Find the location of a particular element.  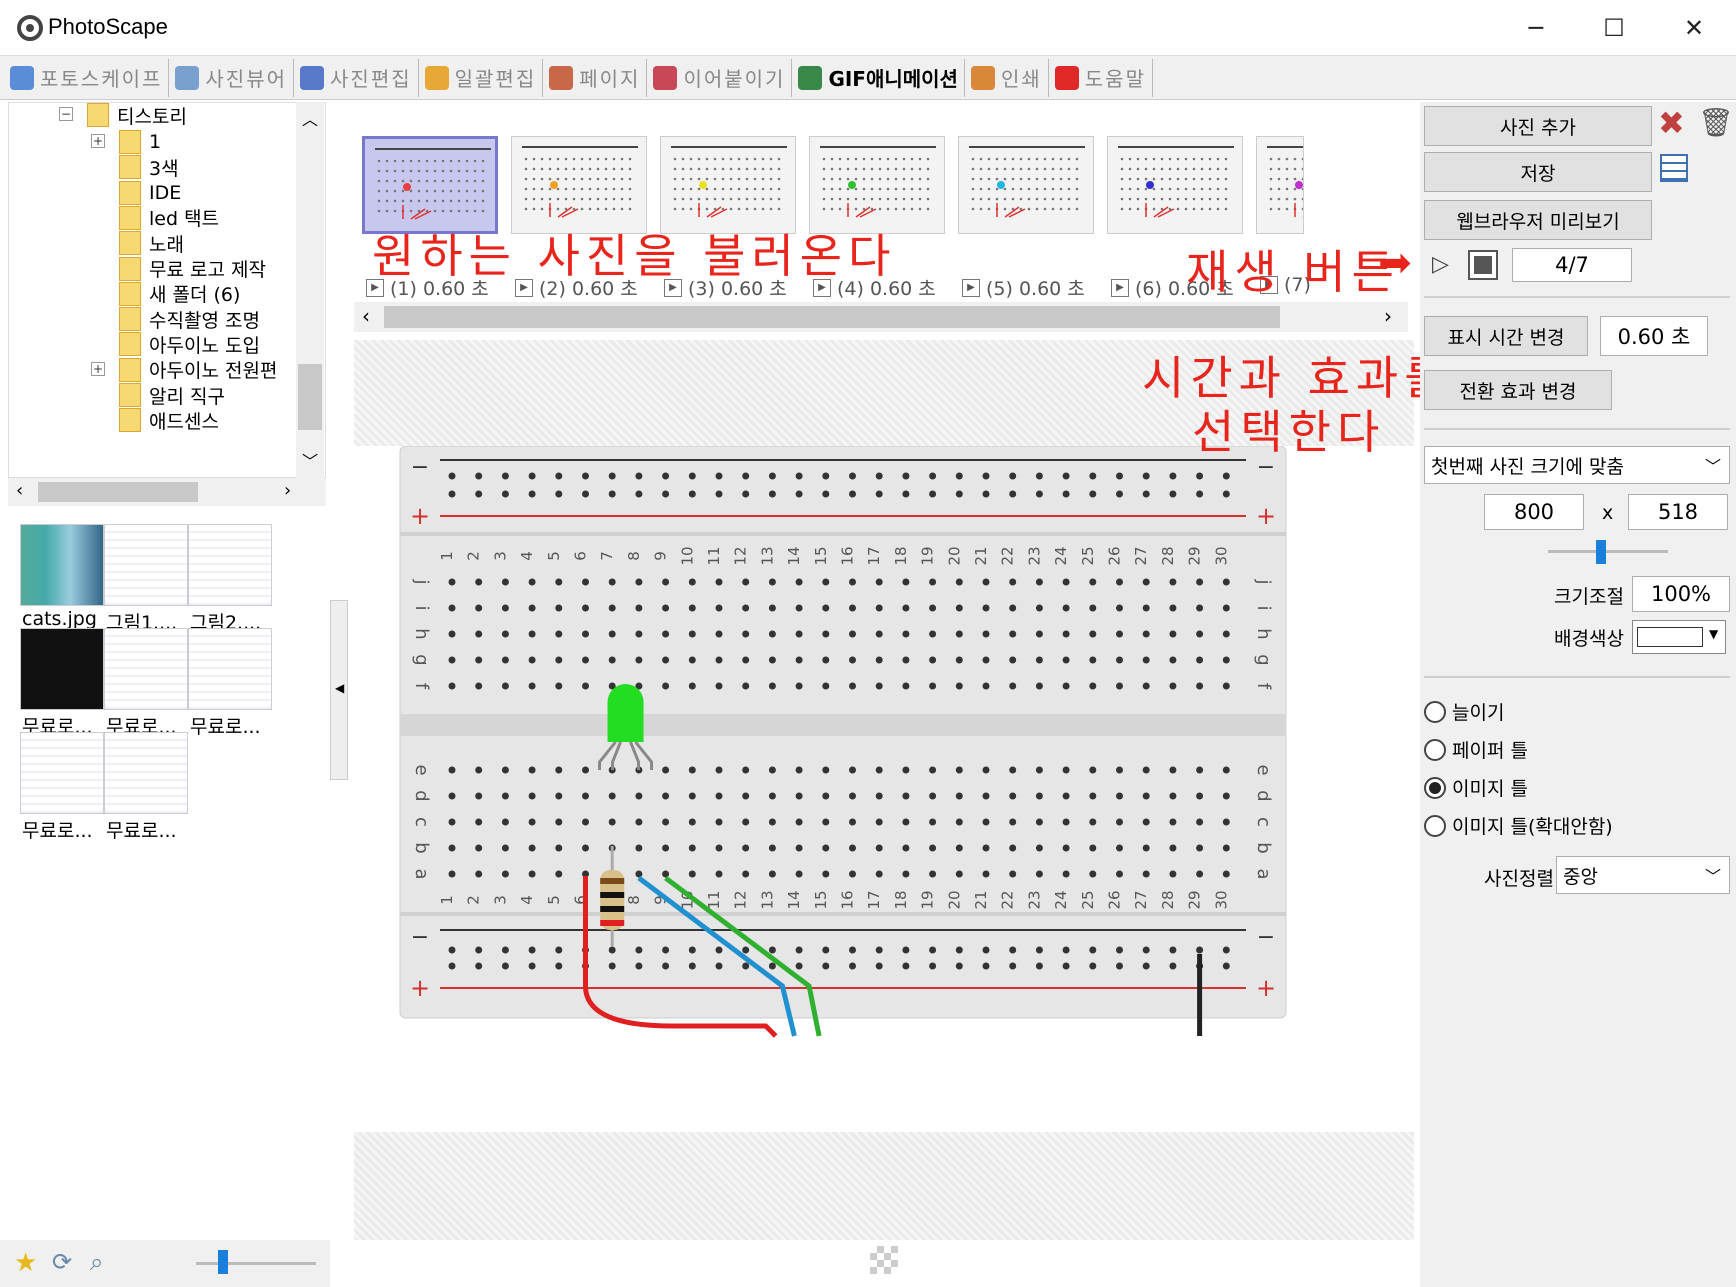

tab-help: 도움말 is located at coordinates (1101, 77).